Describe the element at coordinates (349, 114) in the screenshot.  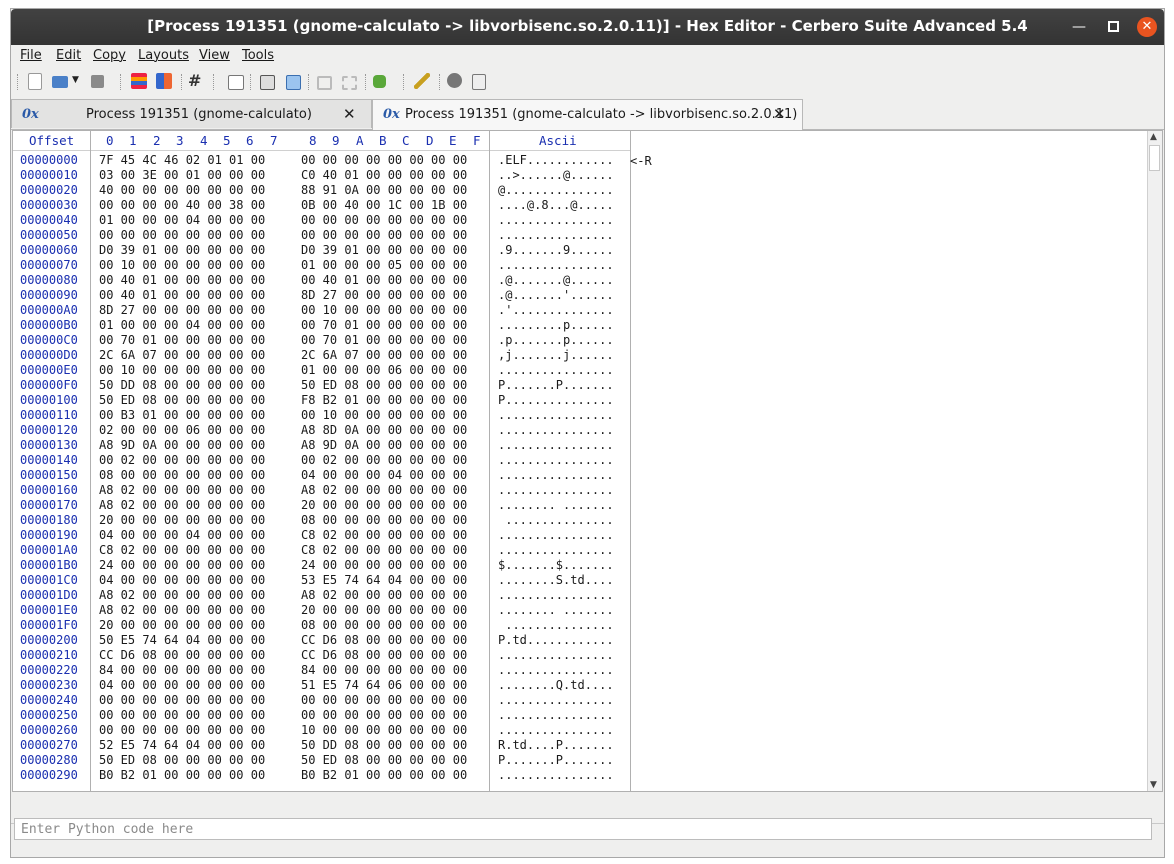
I see `close-icon: ✕` at that location.